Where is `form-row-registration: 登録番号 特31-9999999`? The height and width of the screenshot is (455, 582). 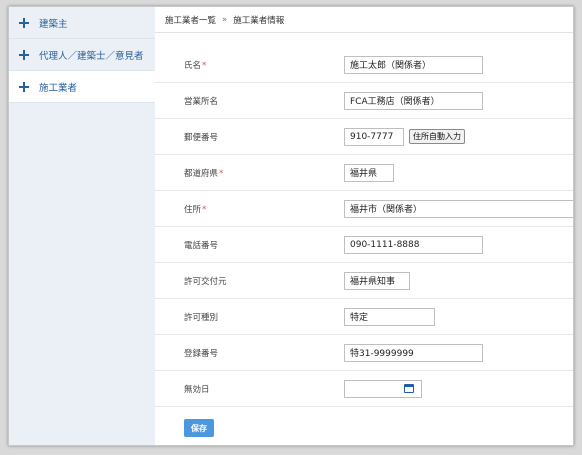 form-row-registration: 登録番号 特31-9999999 is located at coordinates (364, 353).